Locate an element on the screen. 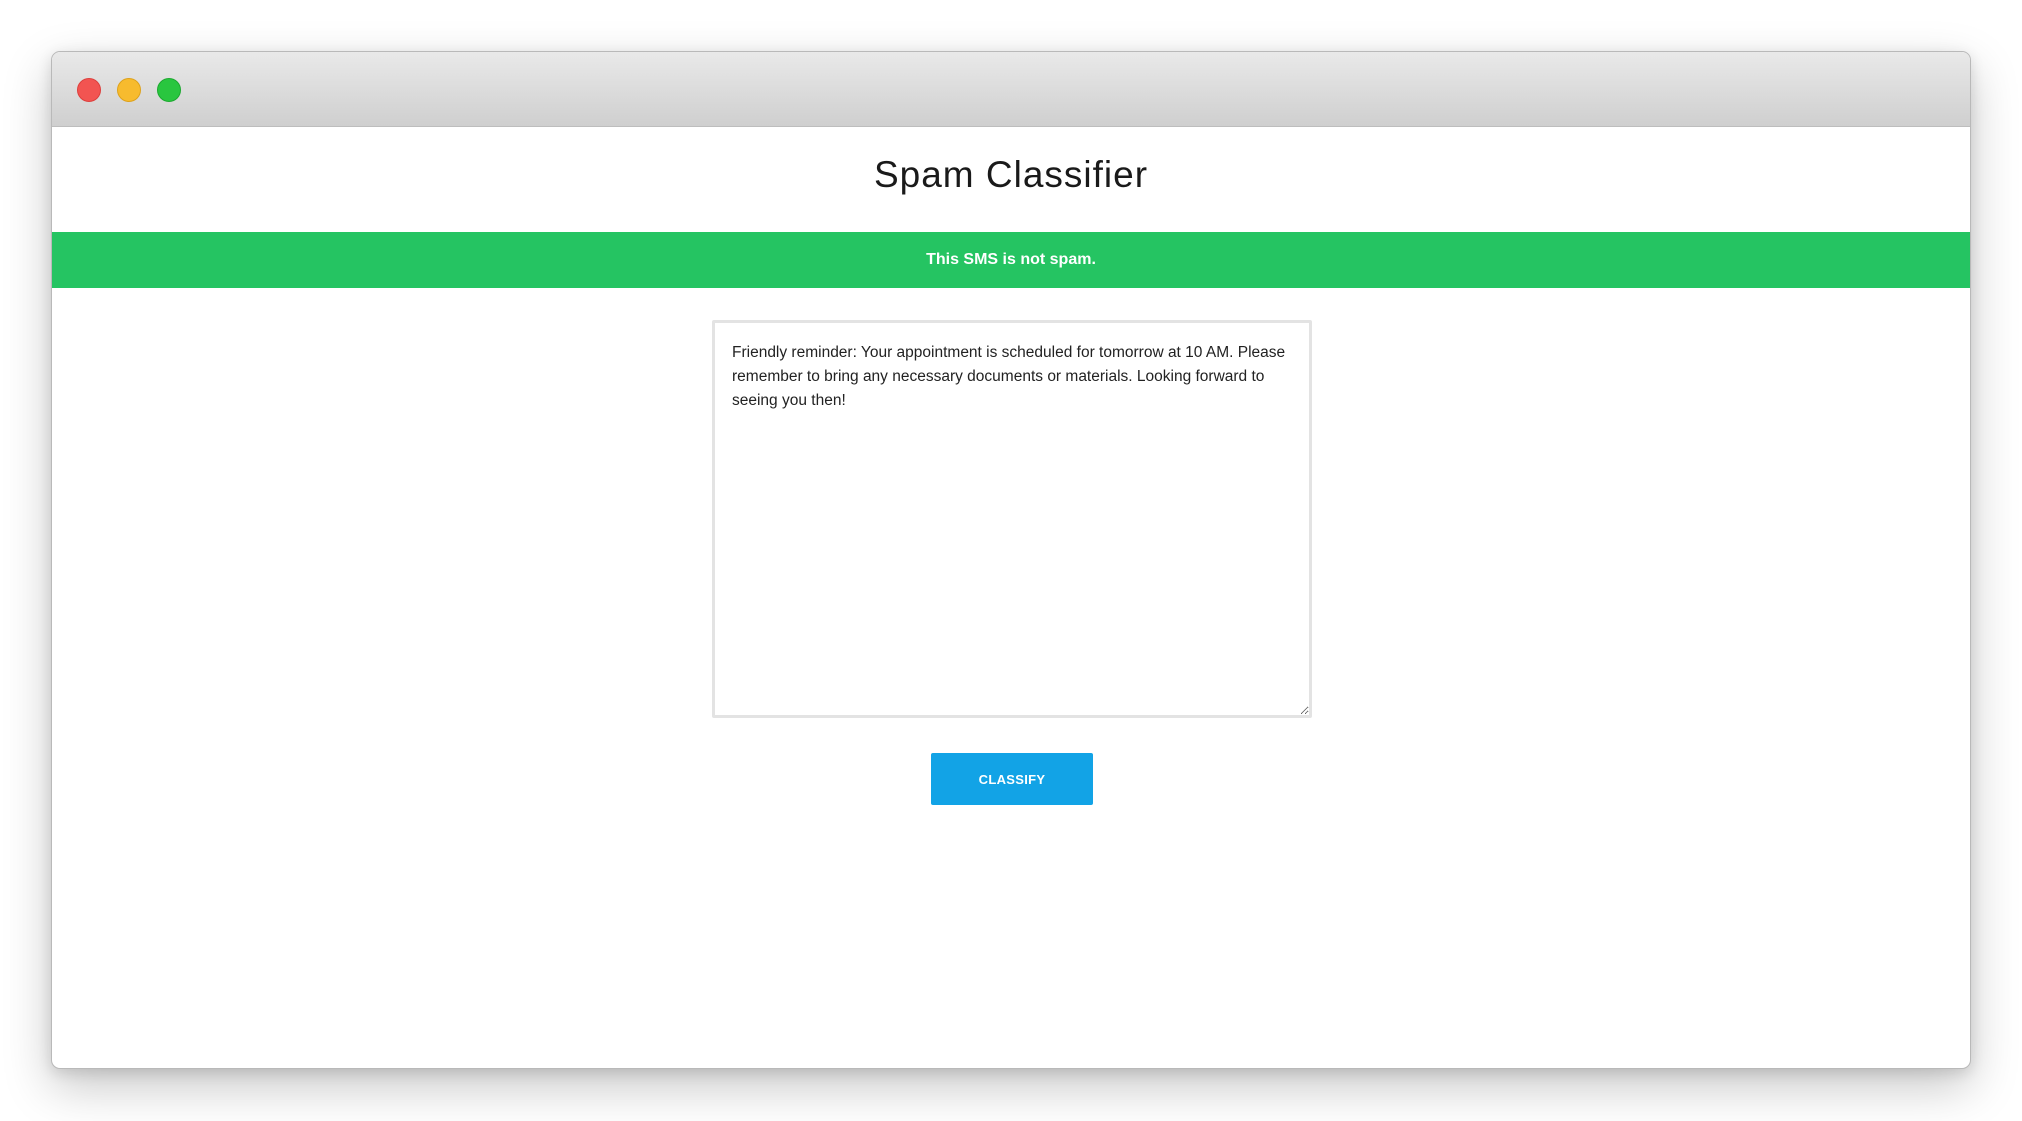  result-banner: This SMS is not spam. is located at coordinates (1011, 260).